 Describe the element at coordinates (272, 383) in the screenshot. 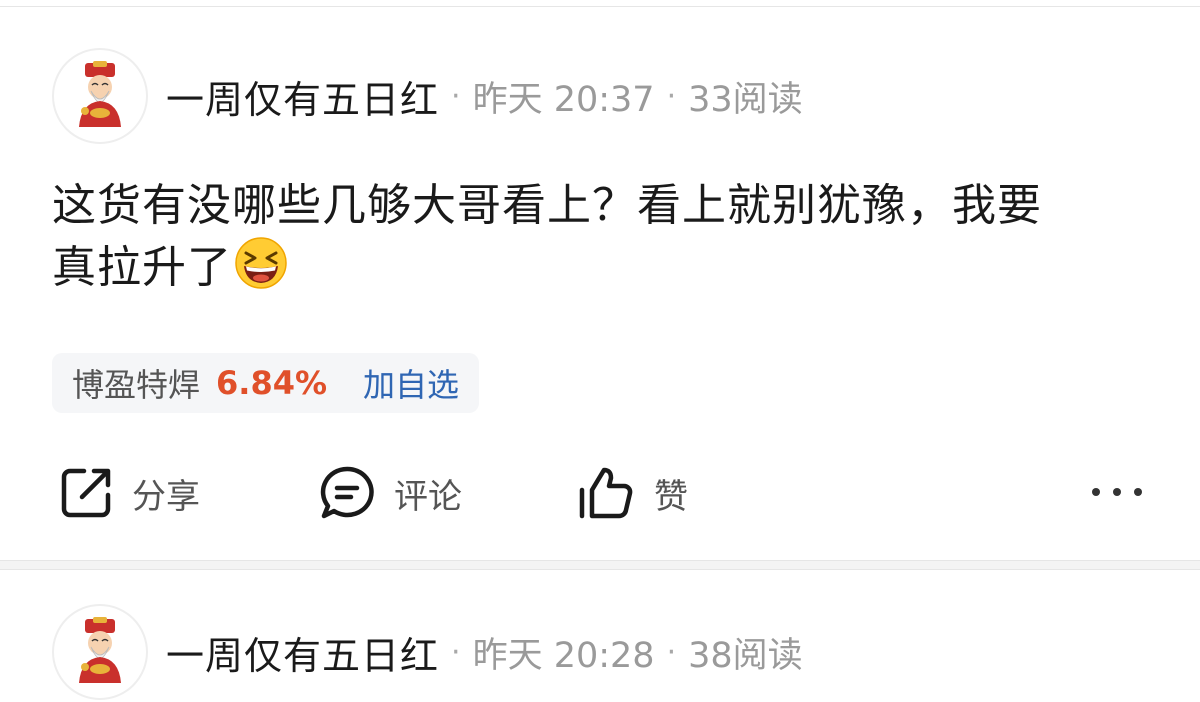

I see `stock-change: 6.84%` at that location.